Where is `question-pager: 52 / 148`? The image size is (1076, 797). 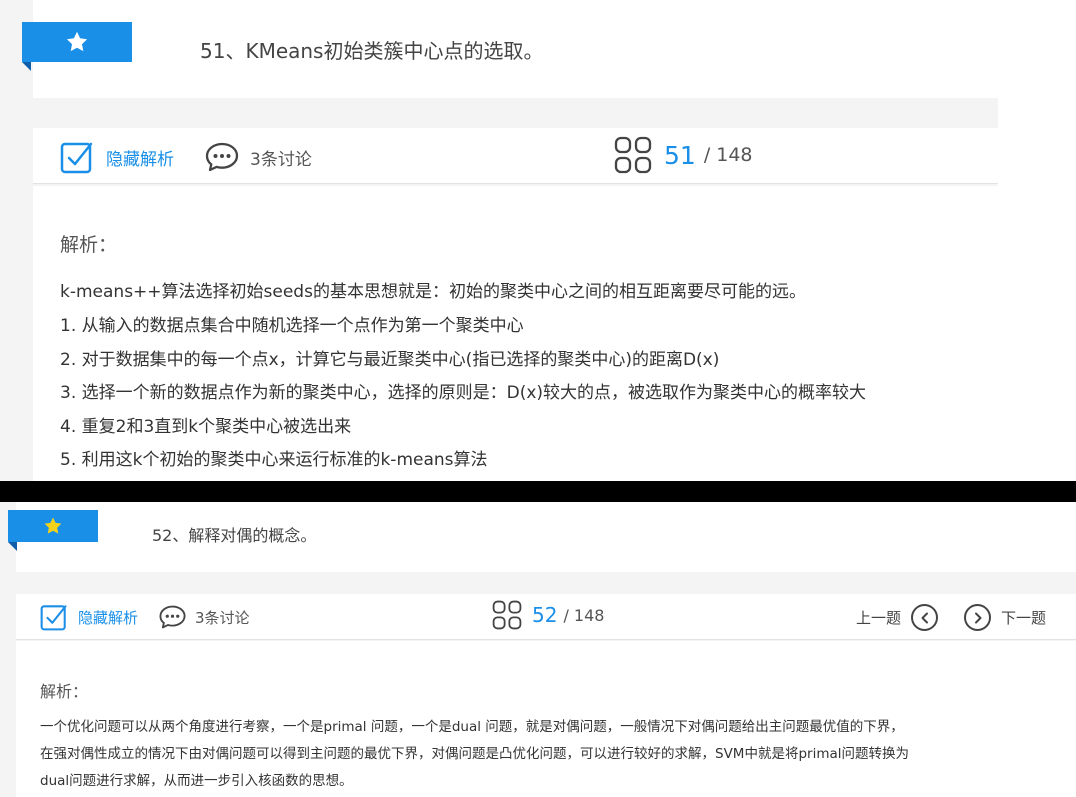 question-pager: 52 / 148 is located at coordinates (548, 615).